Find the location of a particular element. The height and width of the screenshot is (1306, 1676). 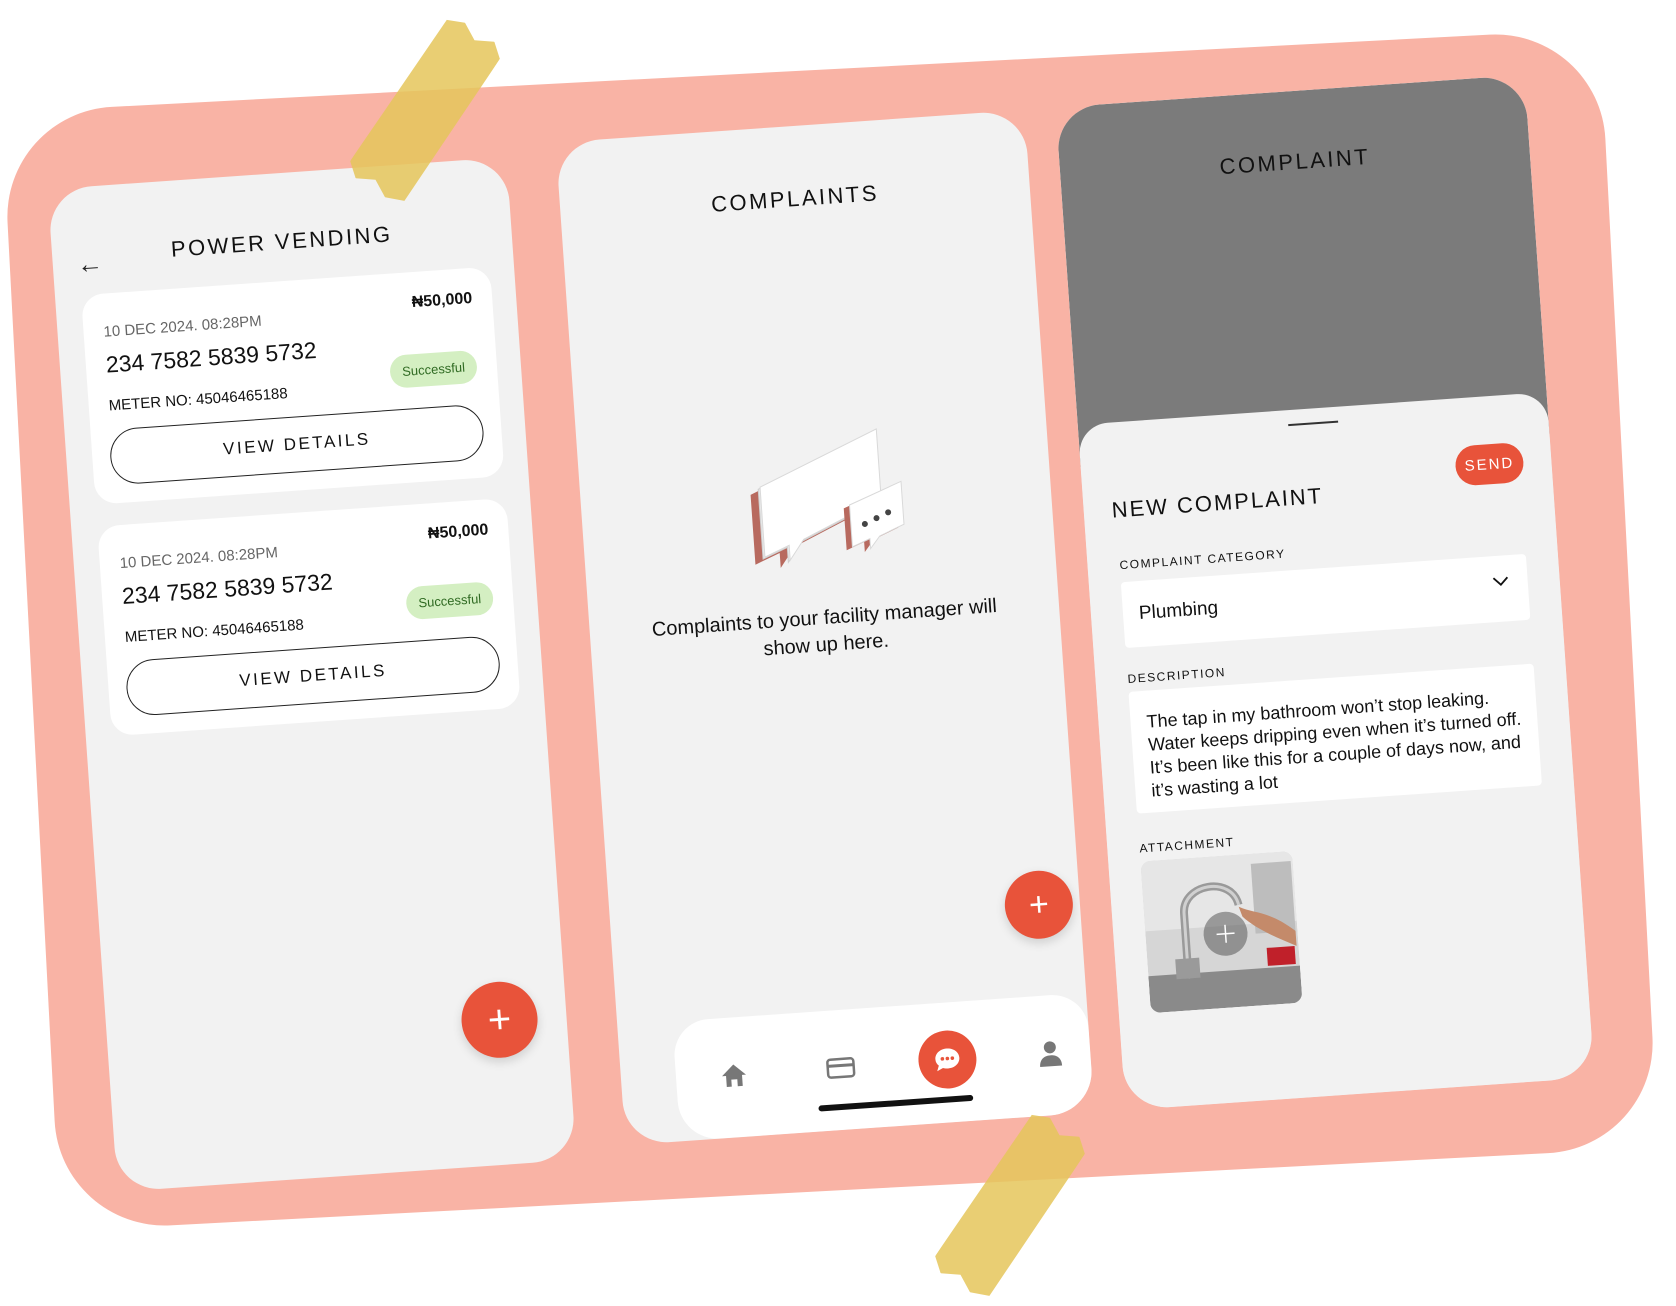

send-button: SEND is located at coordinates (1489, 464).